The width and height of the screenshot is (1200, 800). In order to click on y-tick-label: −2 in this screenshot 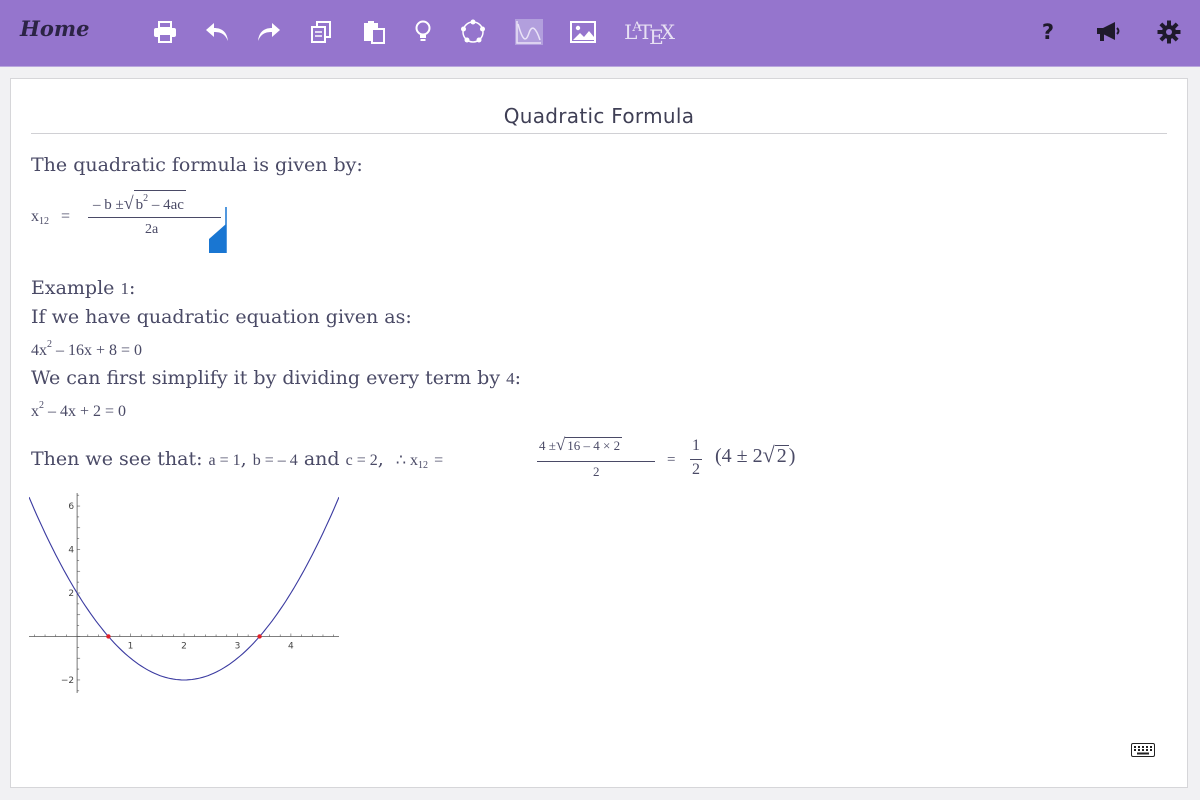, I will do `click(67, 681)`.